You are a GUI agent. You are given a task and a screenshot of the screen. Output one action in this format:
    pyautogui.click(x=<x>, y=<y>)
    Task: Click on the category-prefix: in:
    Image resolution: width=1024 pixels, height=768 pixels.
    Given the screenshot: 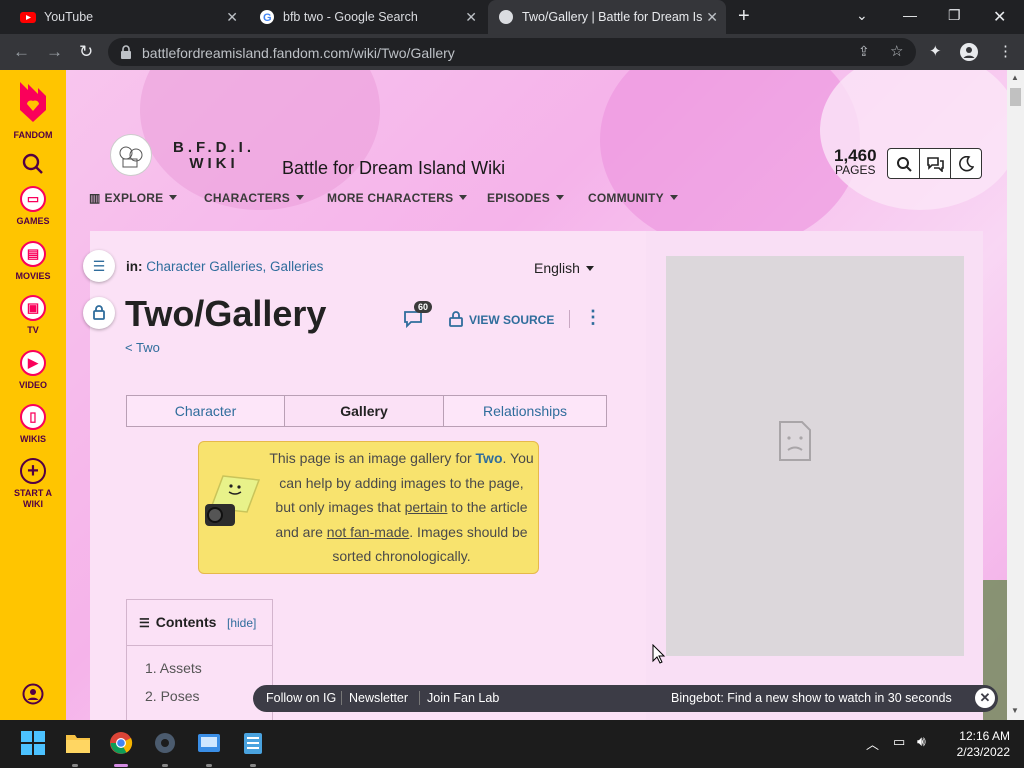 What is the action you would take?
    pyautogui.click(x=134, y=266)
    